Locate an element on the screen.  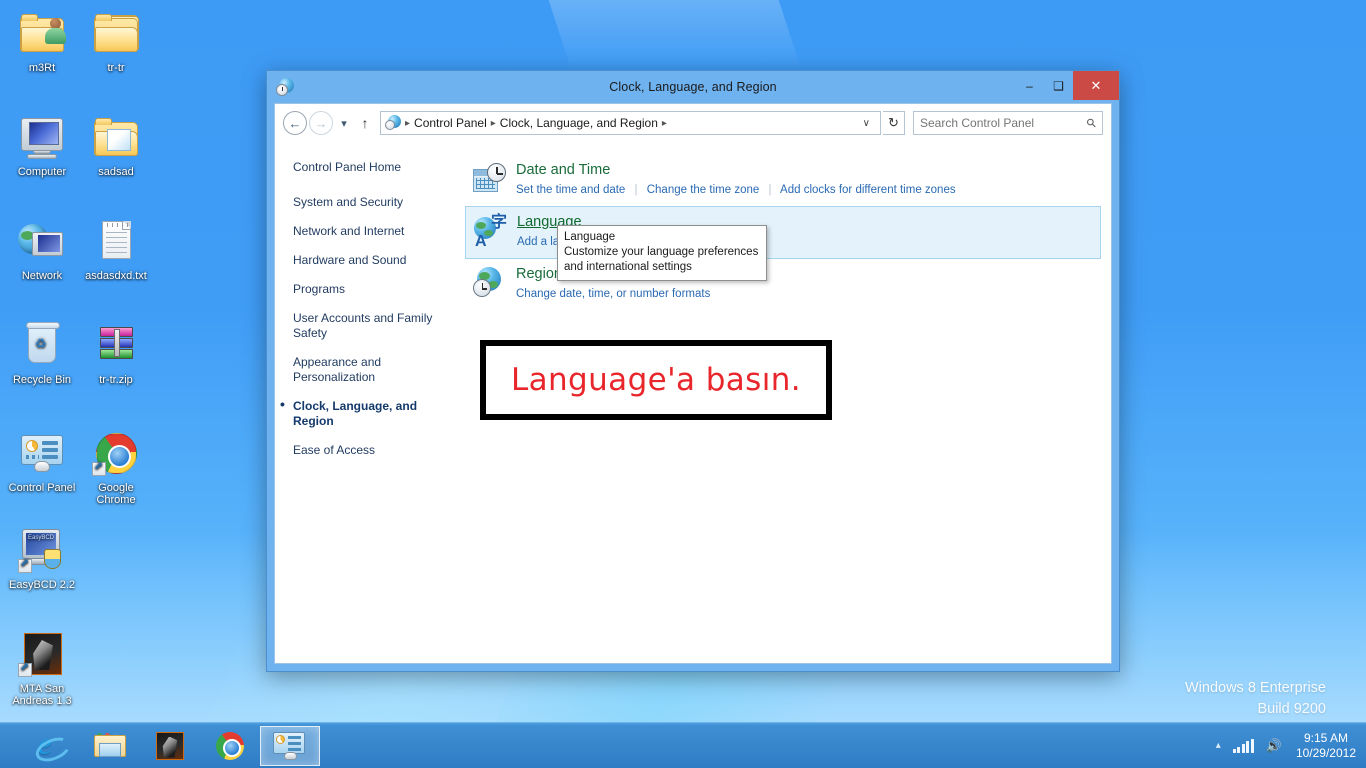
desktop-icon-control-panel: Control Panel is located at coordinates (42, 462).